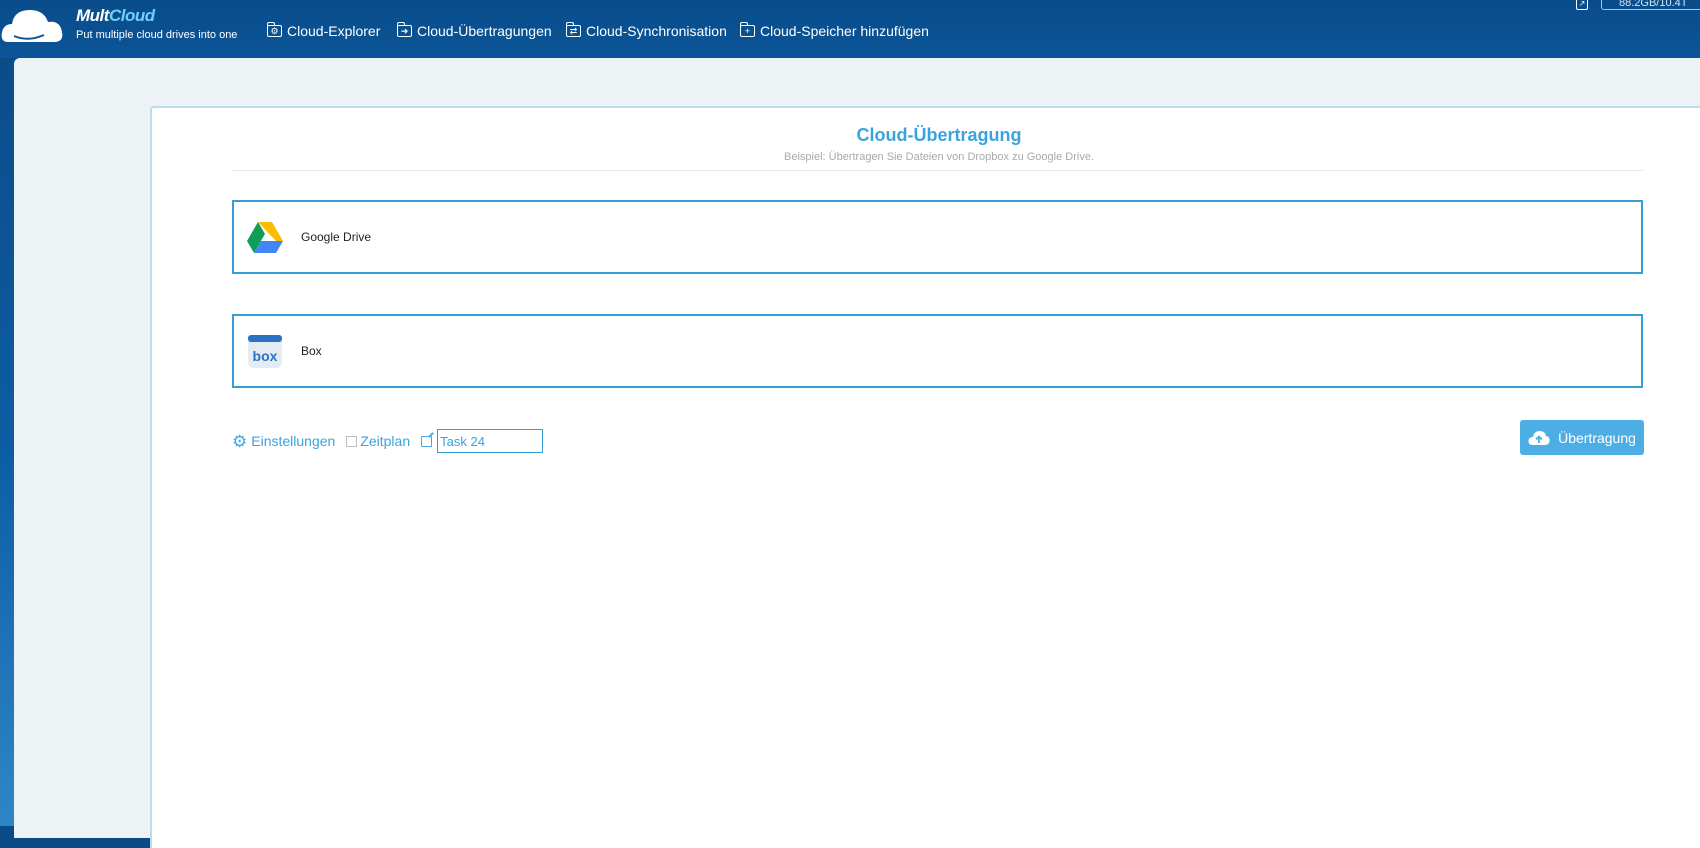  I want to click on nav-cloud-explorer: ⚙ Cloud-Explorer, so click(324, 30).